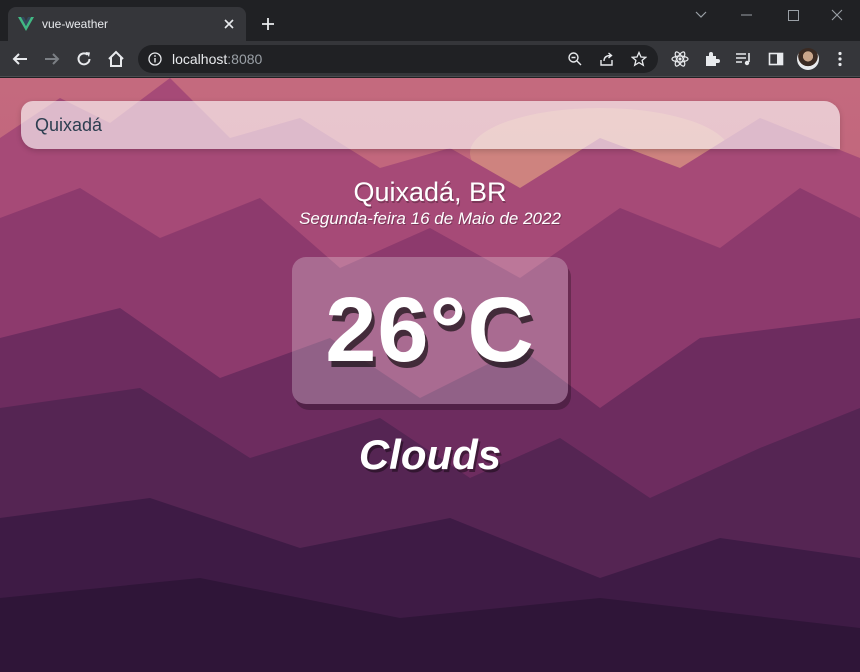  I want to click on plus-icon, so click(268, 24).